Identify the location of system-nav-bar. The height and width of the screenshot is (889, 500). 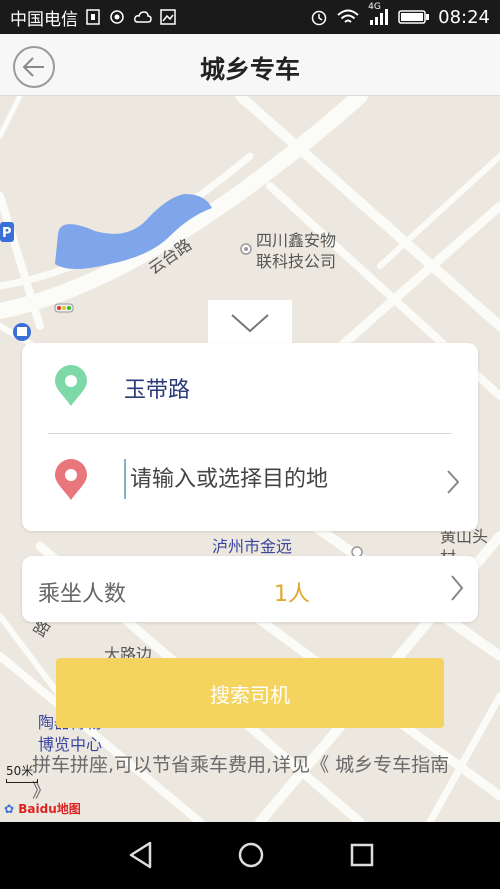
(250, 855).